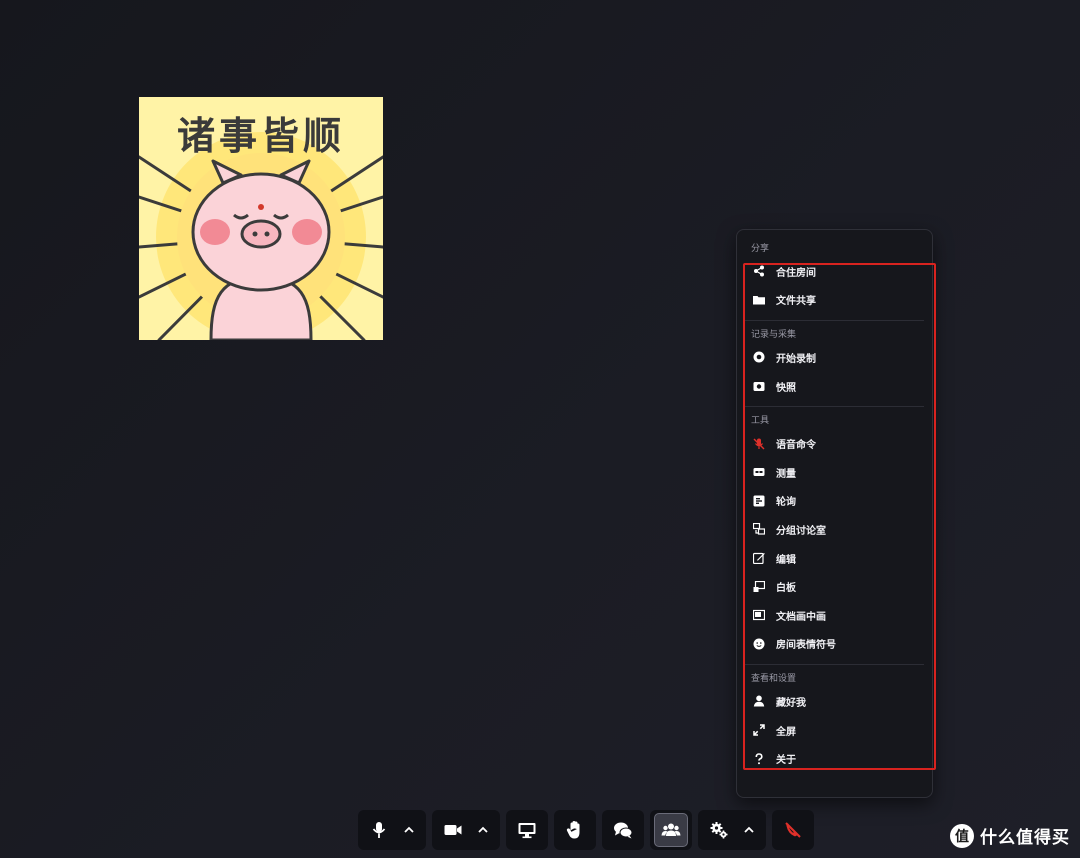 This screenshot has height=858, width=1080. I want to click on user-icon, so click(759, 701).